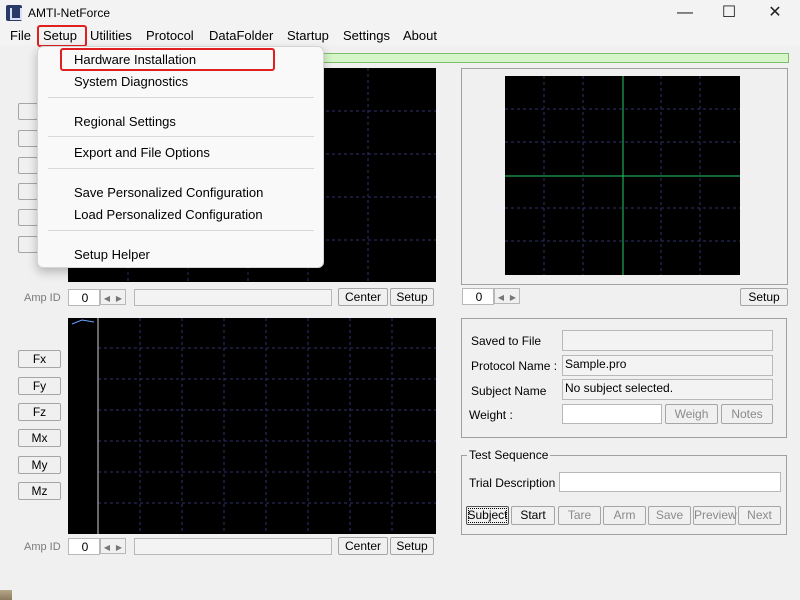 This screenshot has width=800, height=600. Describe the element at coordinates (669, 515) in the screenshot. I see `save-button: Save` at that location.